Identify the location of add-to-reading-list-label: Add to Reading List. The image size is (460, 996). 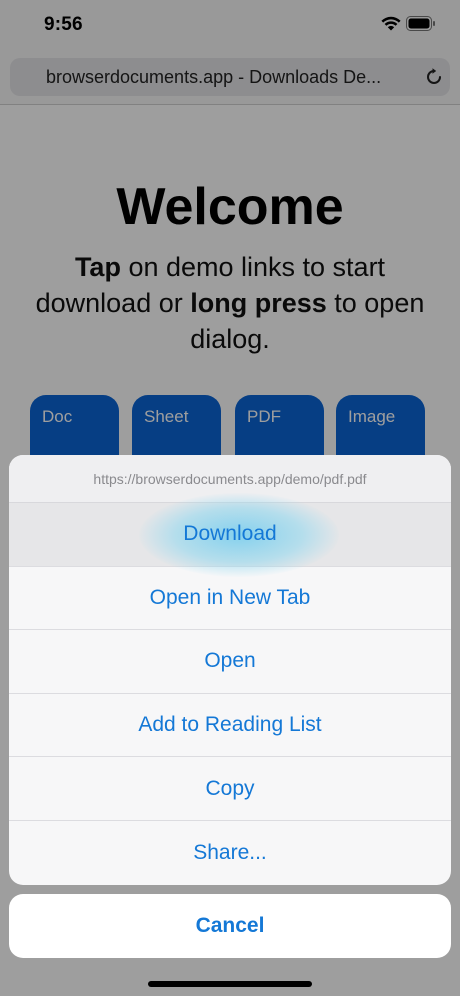
(230, 725).